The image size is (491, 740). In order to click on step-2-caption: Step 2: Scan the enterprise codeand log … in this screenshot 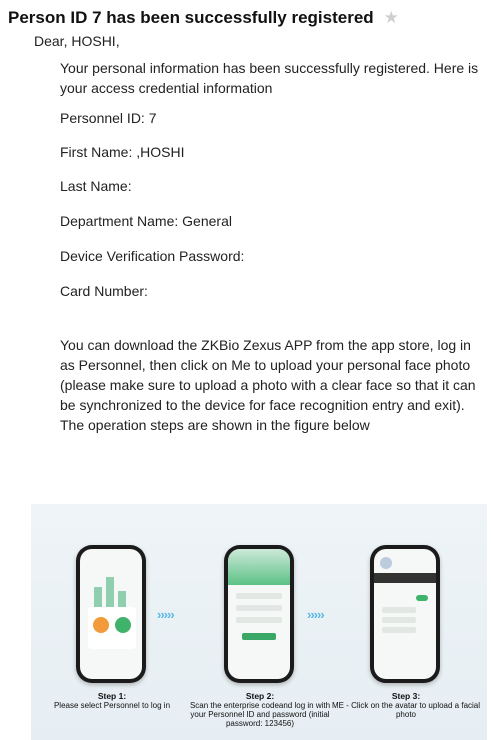, I will do `click(260, 710)`.